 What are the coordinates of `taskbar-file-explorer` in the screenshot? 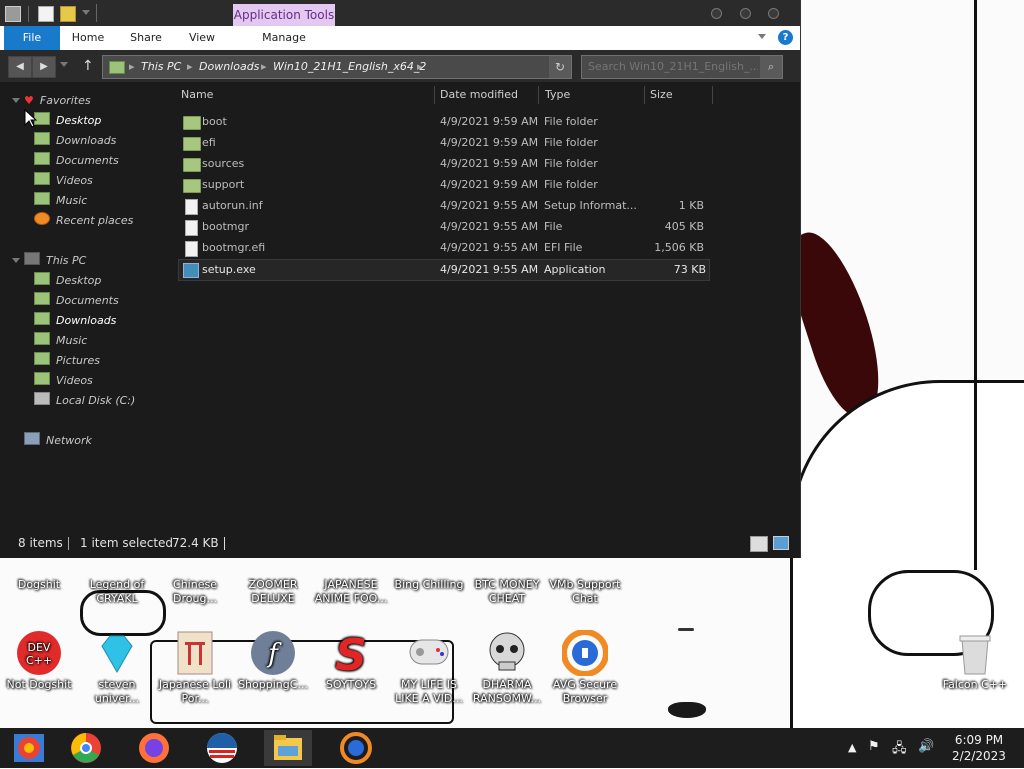 It's located at (288, 748).